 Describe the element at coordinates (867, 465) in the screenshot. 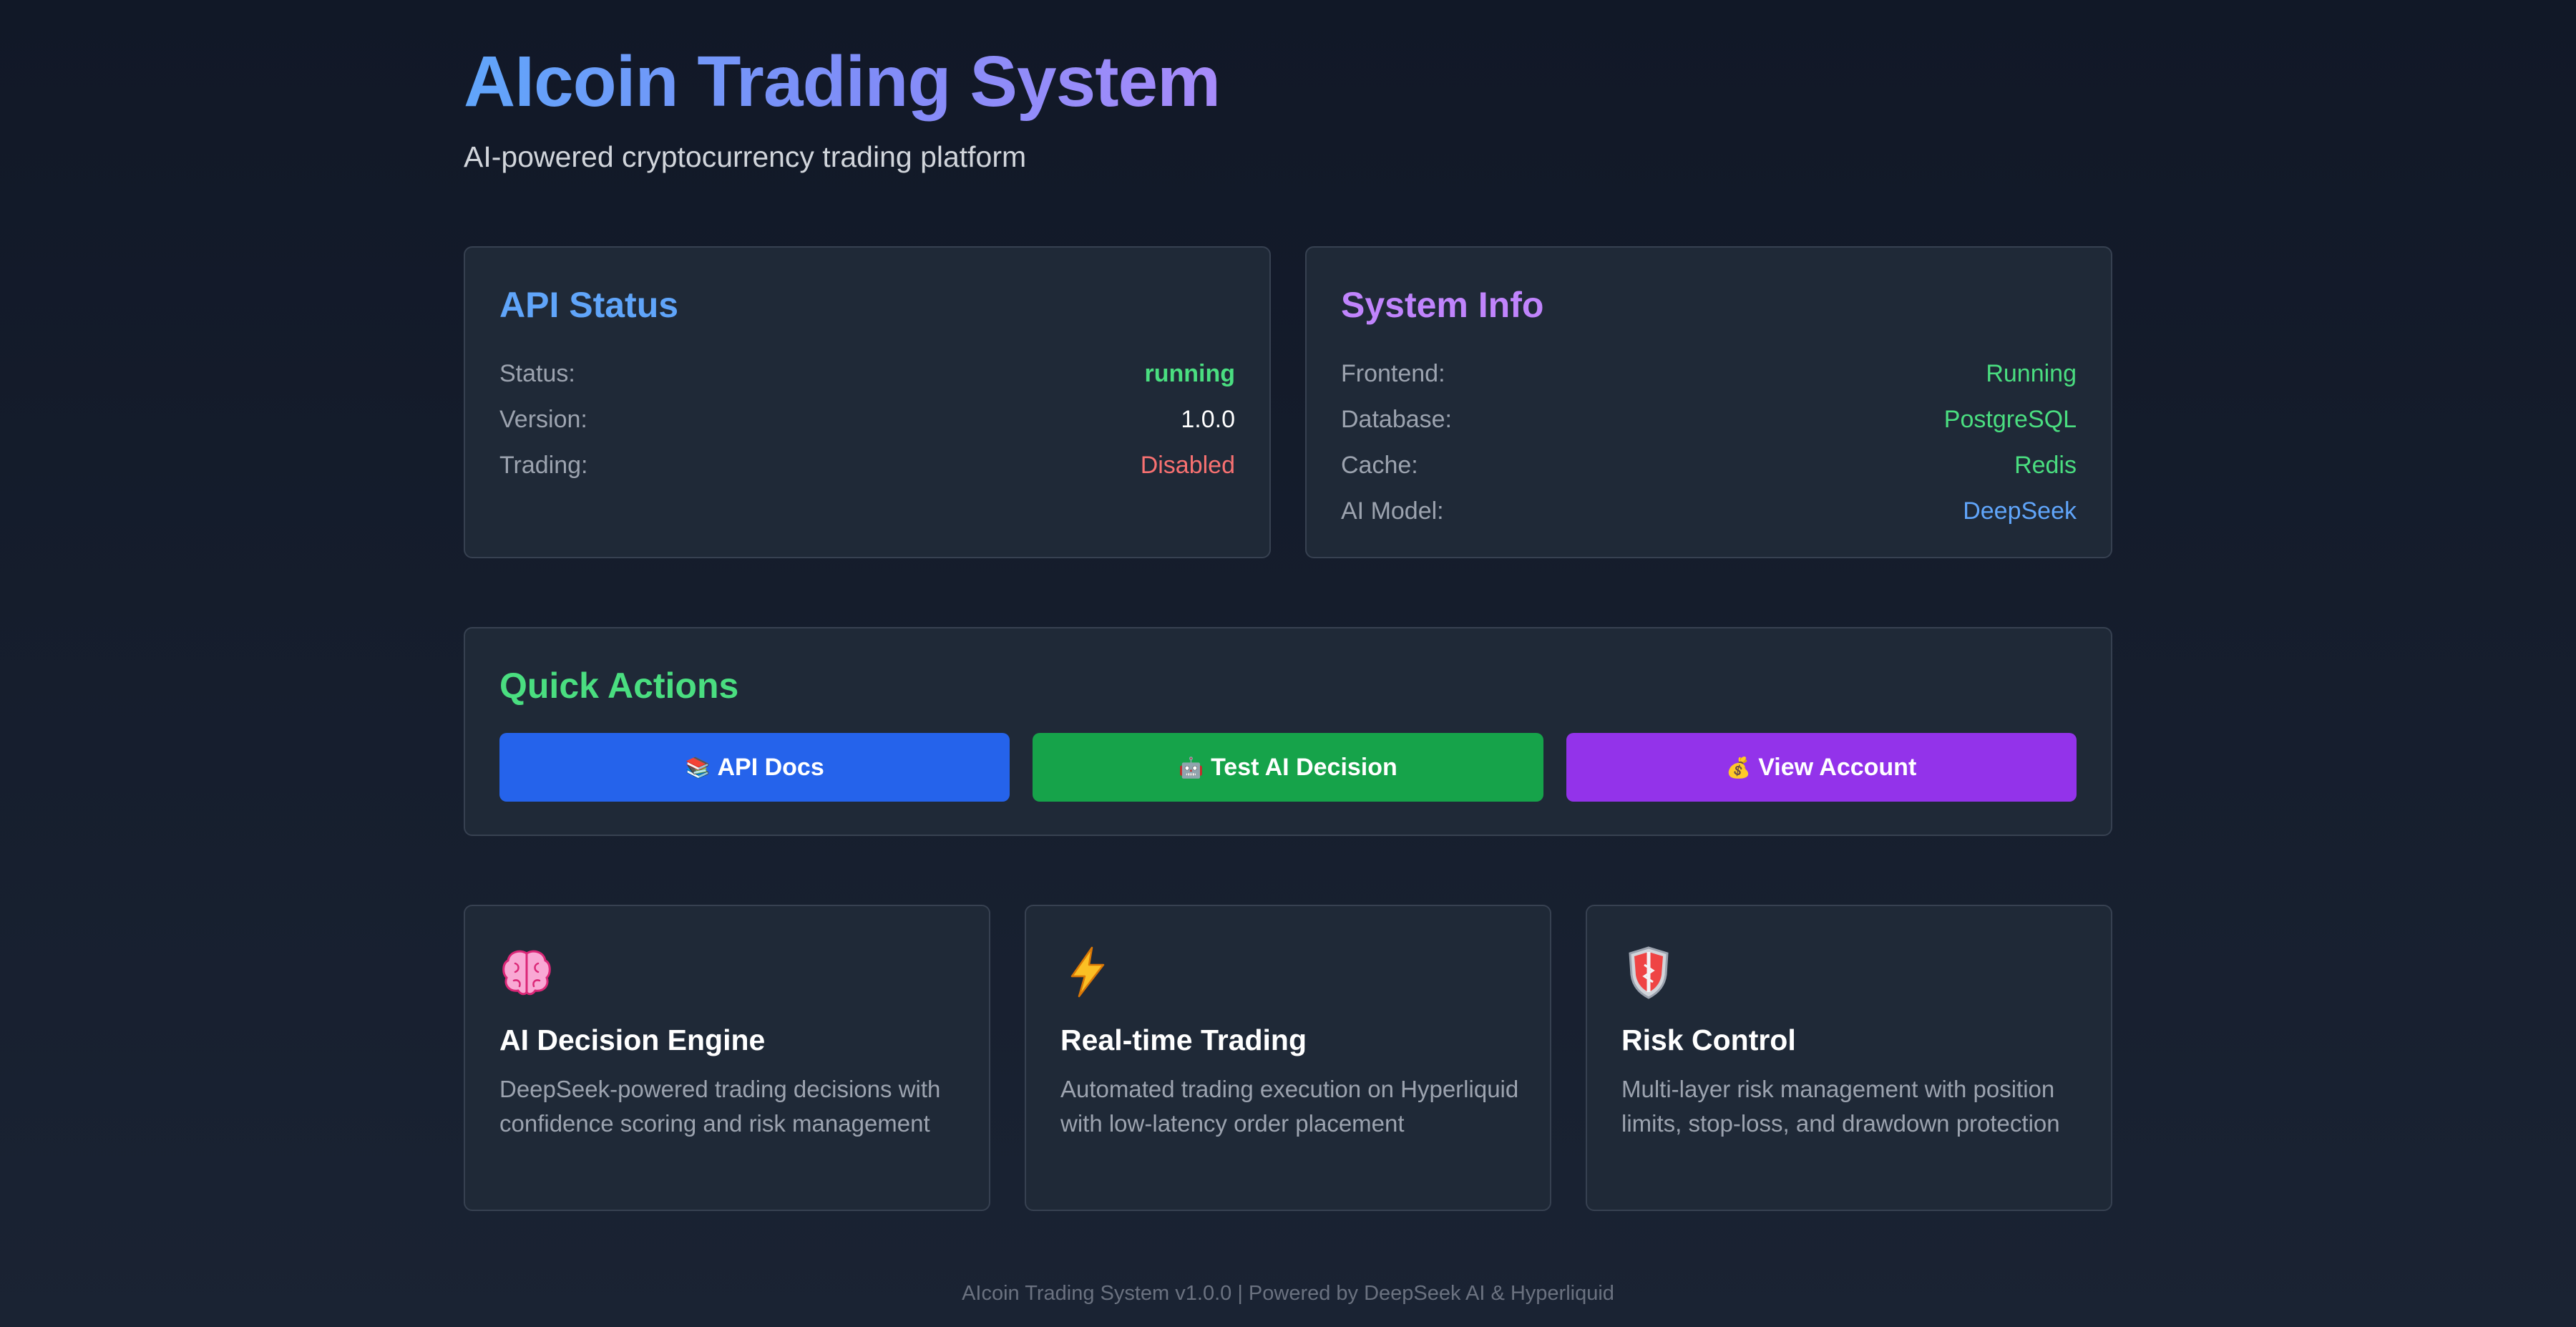

I see `trading-row: Trading: Disabled` at that location.